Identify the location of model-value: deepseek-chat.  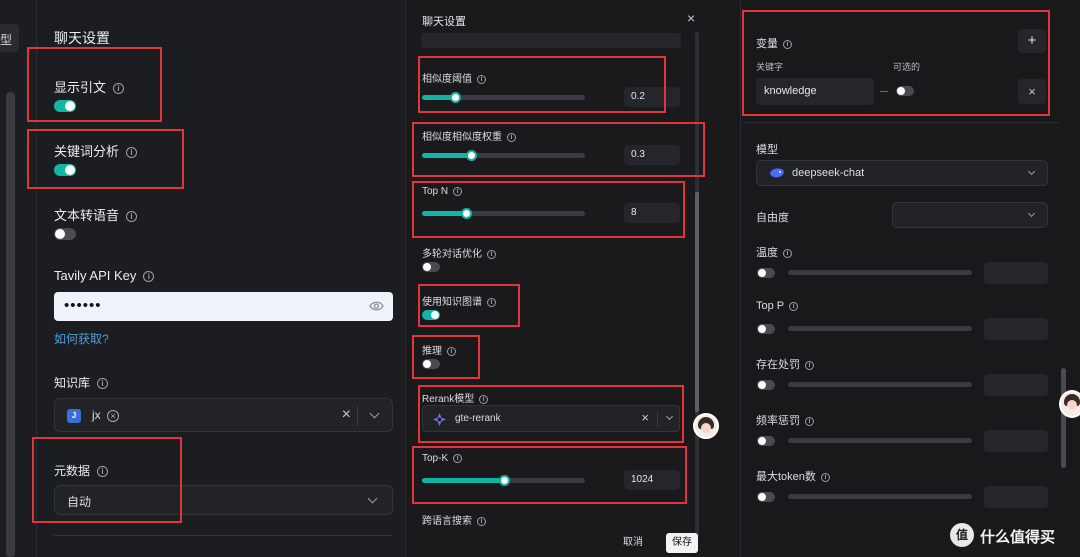
(828, 173).